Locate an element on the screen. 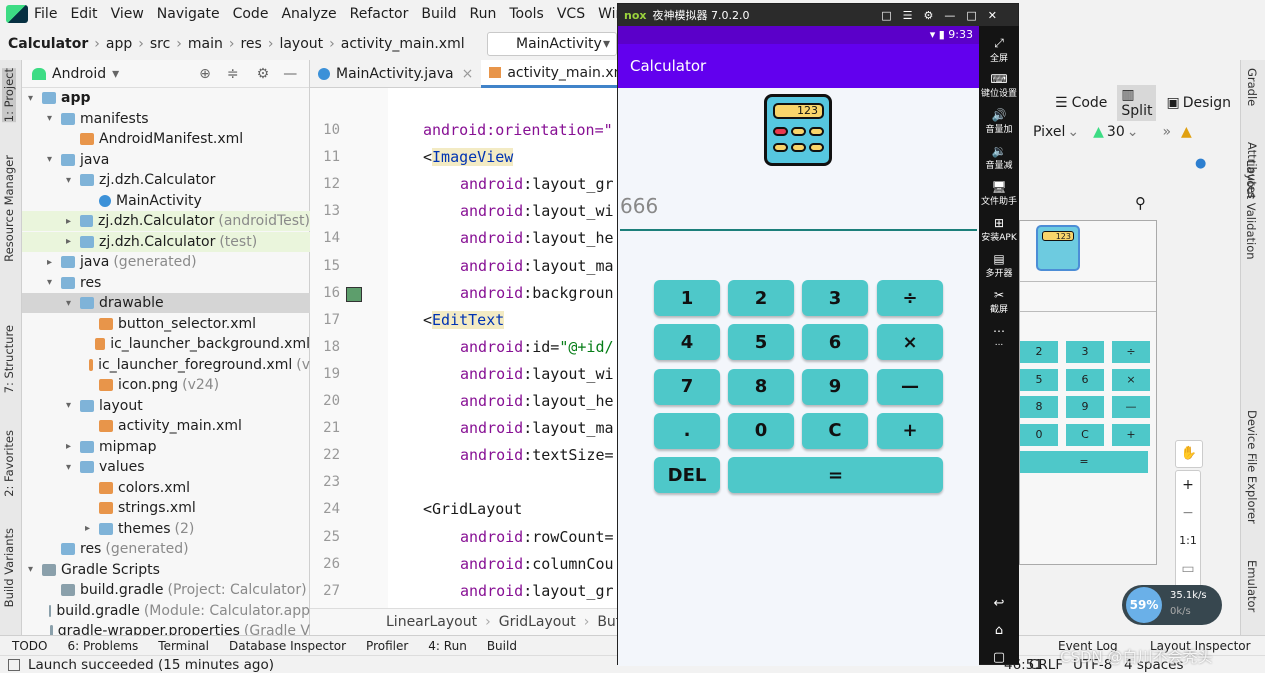  emulator-side-item: ✂ 截屏 is located at coordinates (999, 302).